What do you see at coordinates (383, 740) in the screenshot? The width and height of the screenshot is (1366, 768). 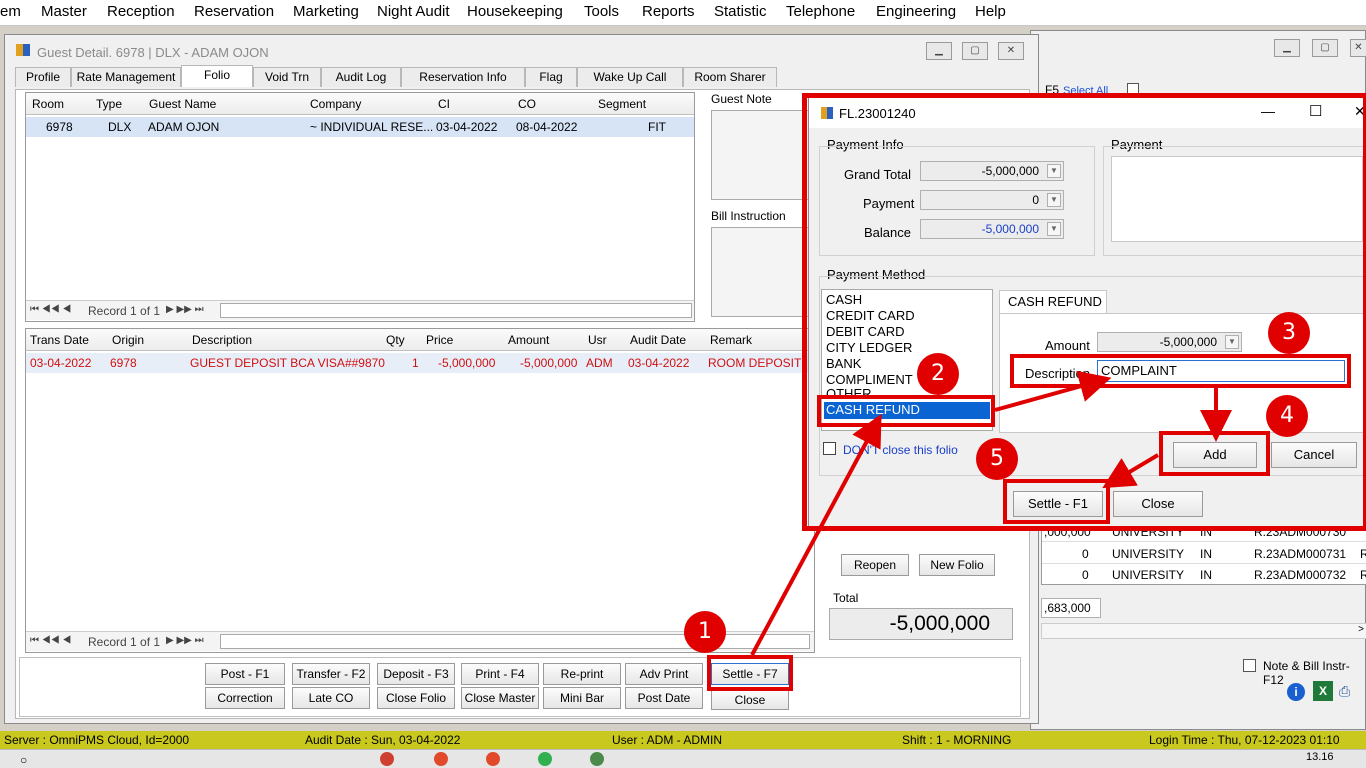 I see `status-audit-date: Audit Date : Sun, 03-04-2022` at bounding box center [383, 740].